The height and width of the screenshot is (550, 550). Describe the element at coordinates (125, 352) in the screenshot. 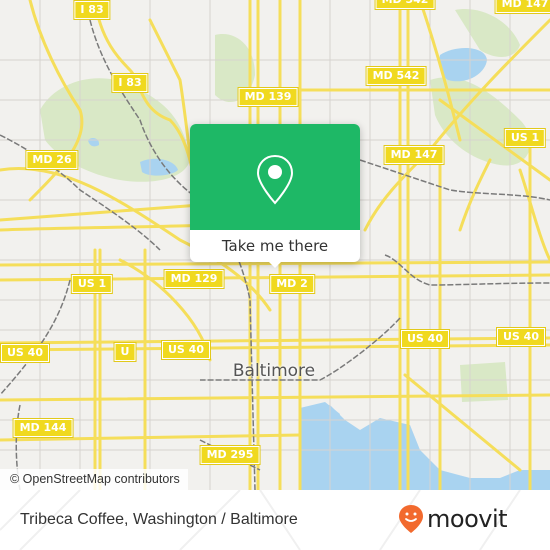

I see `road-shield-us40-partial: U` at that location.